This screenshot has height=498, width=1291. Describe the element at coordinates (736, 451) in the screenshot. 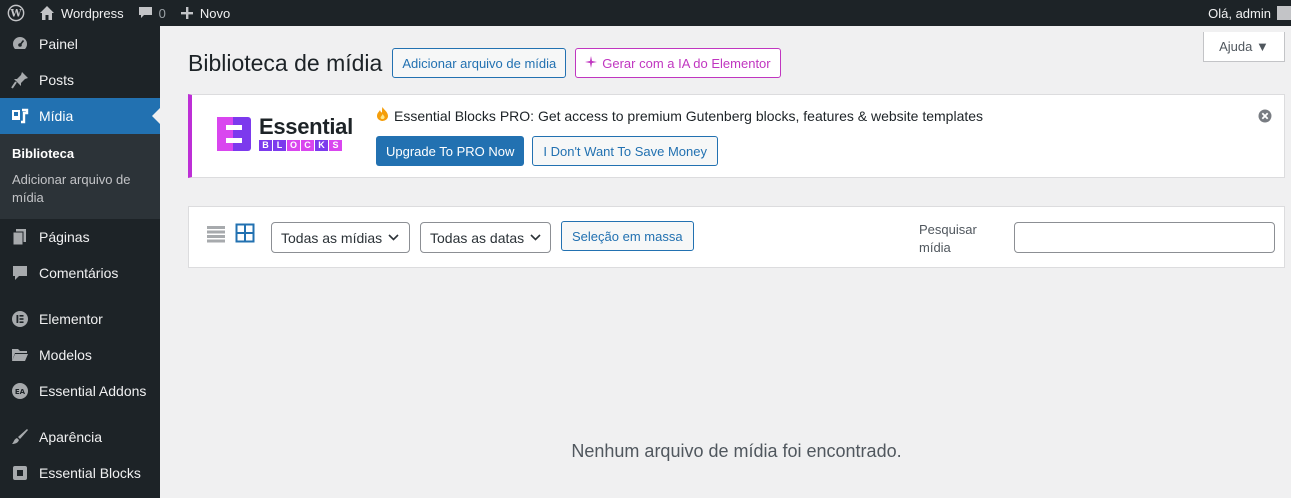

I see `empty-state-message: Nenhum arquivo de mídia foi encontrado.` at that location.